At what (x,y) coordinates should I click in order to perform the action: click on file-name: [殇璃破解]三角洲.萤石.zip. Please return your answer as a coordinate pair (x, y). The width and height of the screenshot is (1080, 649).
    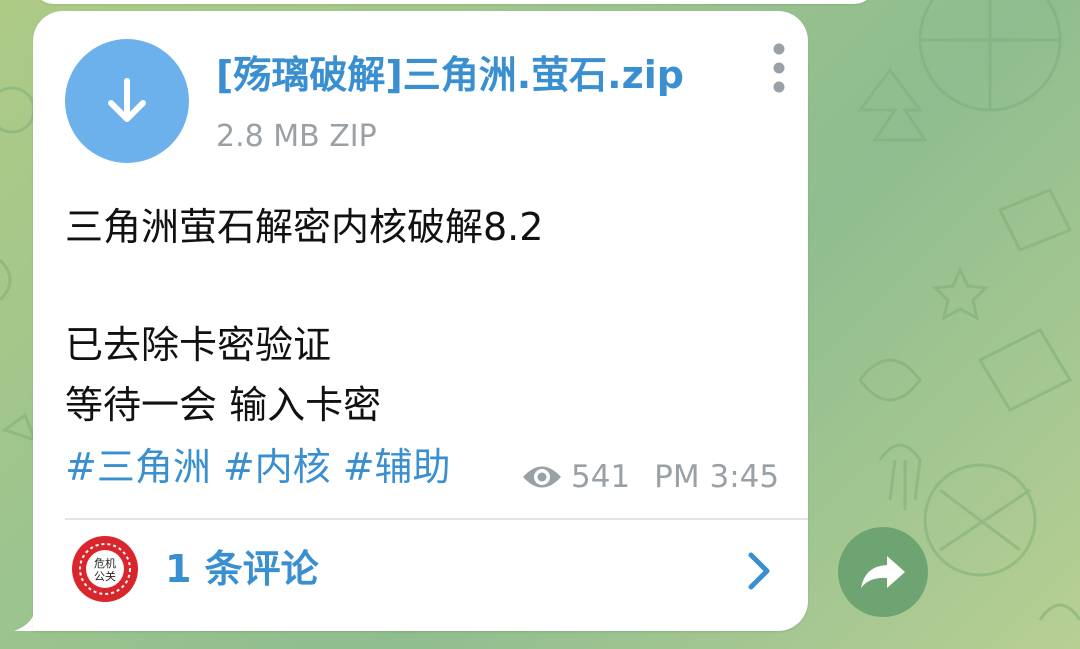
    Looking at the image, I should click on (450, 75).